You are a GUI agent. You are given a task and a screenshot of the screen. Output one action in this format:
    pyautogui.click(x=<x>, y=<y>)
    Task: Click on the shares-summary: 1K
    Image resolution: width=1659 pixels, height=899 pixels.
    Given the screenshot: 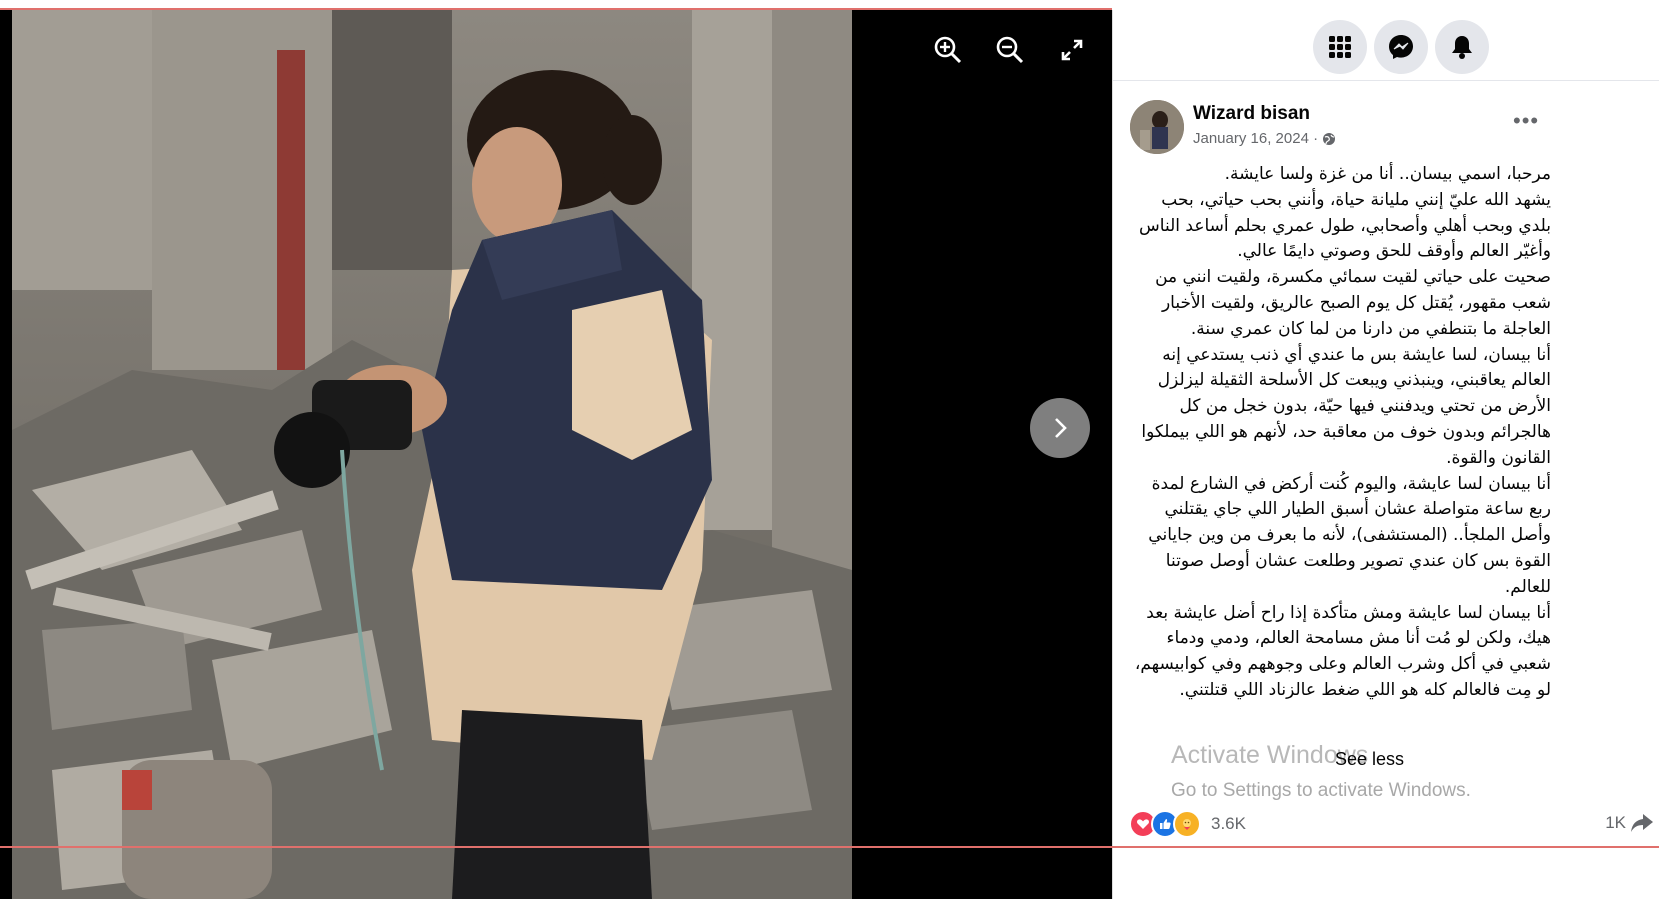 What is the action you would take?
    pyautogui.click(x=1629, y=823)
    